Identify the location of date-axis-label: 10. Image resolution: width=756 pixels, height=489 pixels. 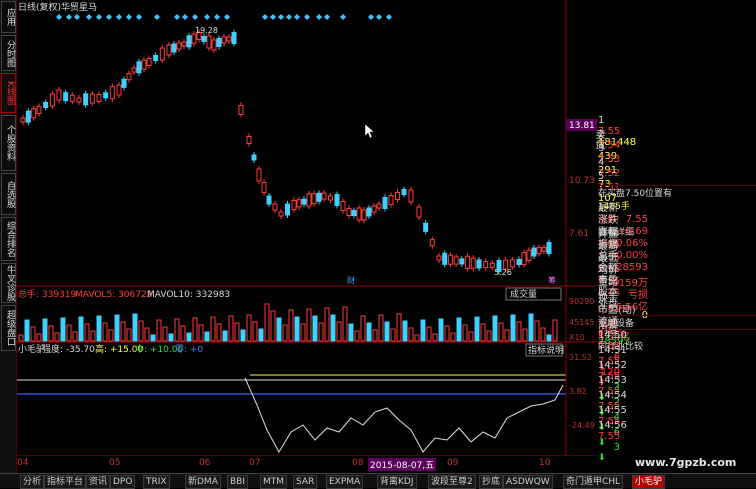
(545, 463).